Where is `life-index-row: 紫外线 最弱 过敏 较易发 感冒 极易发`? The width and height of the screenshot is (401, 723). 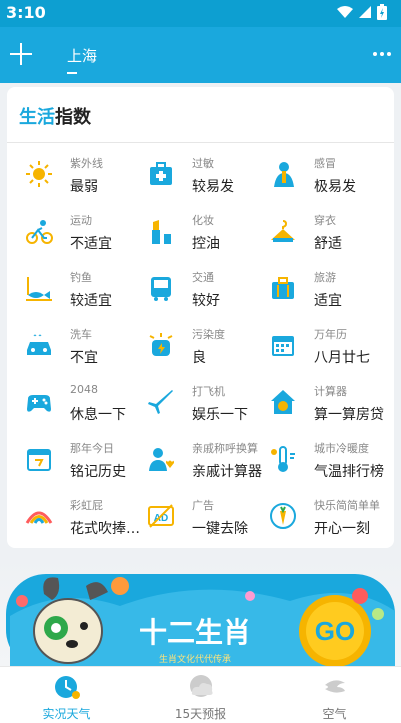
life-index-row: 紫外线 最弱 过敏 较易发 感冒 极易发 is located at coordinates (200, 175).